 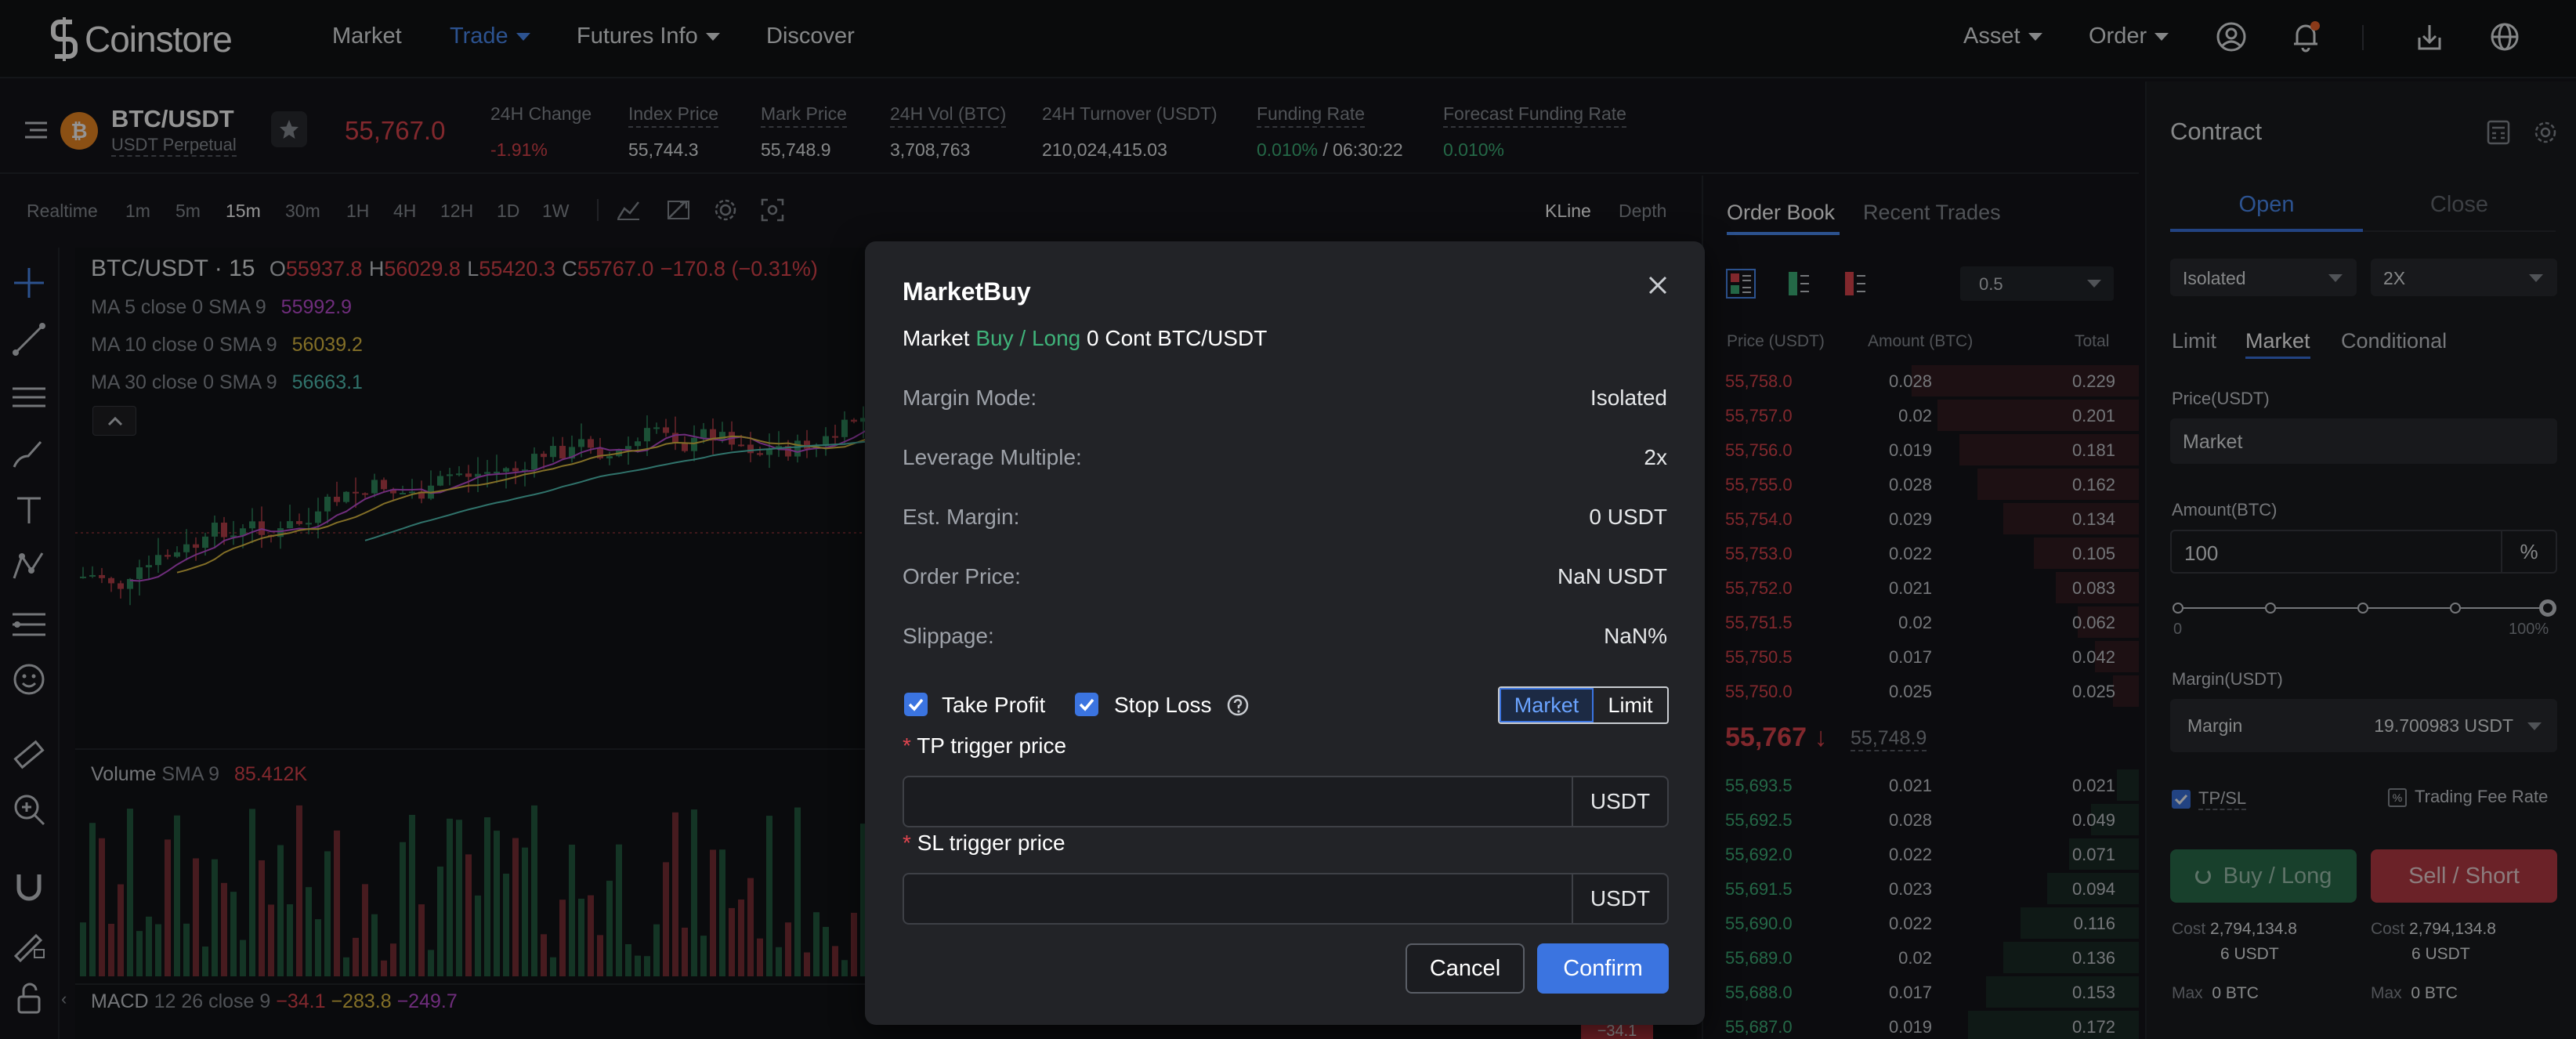 What do you see at coordinates (1465, 968) in the screenshot?
I see `cancel-button: Cancel` at bounding box center [1465, 968].